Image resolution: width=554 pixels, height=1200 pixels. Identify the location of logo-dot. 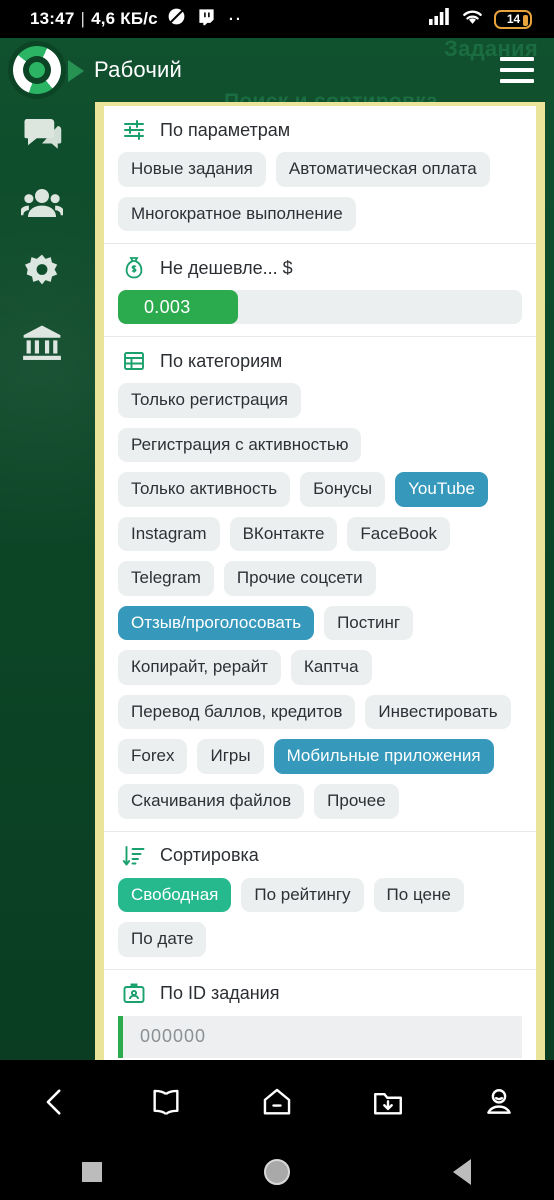
(37, 70).